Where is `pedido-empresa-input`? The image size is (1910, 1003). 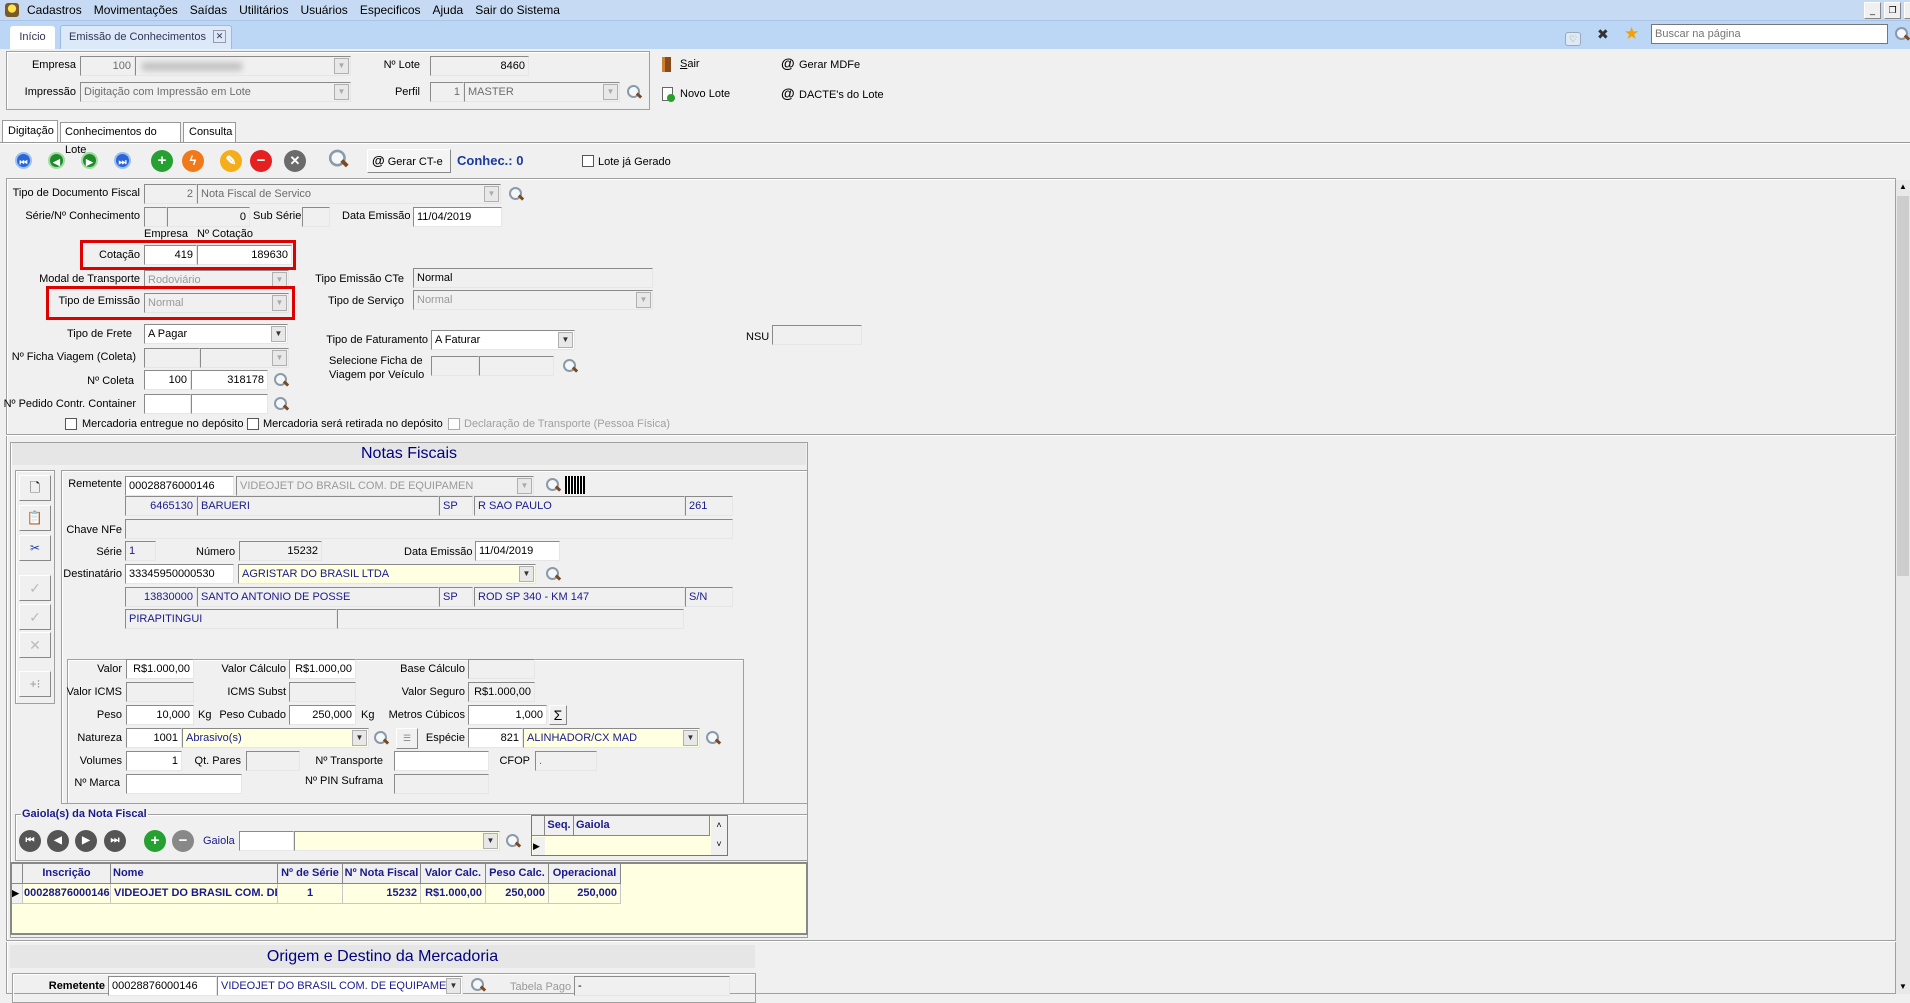 pedido-empresa-input is located at coordinates (167, 404).